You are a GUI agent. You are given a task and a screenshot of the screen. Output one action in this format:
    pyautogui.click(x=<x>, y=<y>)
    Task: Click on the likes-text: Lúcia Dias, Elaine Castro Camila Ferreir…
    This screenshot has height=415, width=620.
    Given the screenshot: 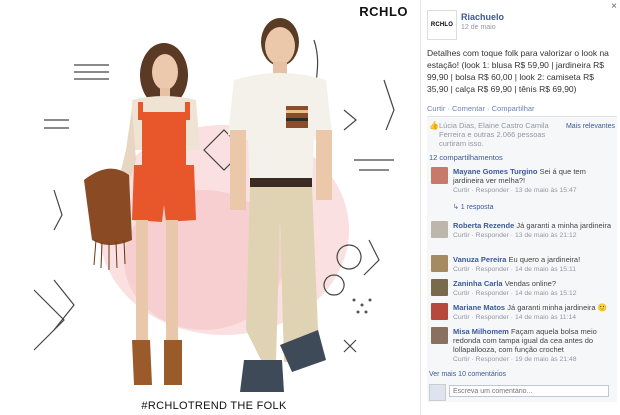 What is the action you would take?
    pyautogui.click(x=494, y=134)
    